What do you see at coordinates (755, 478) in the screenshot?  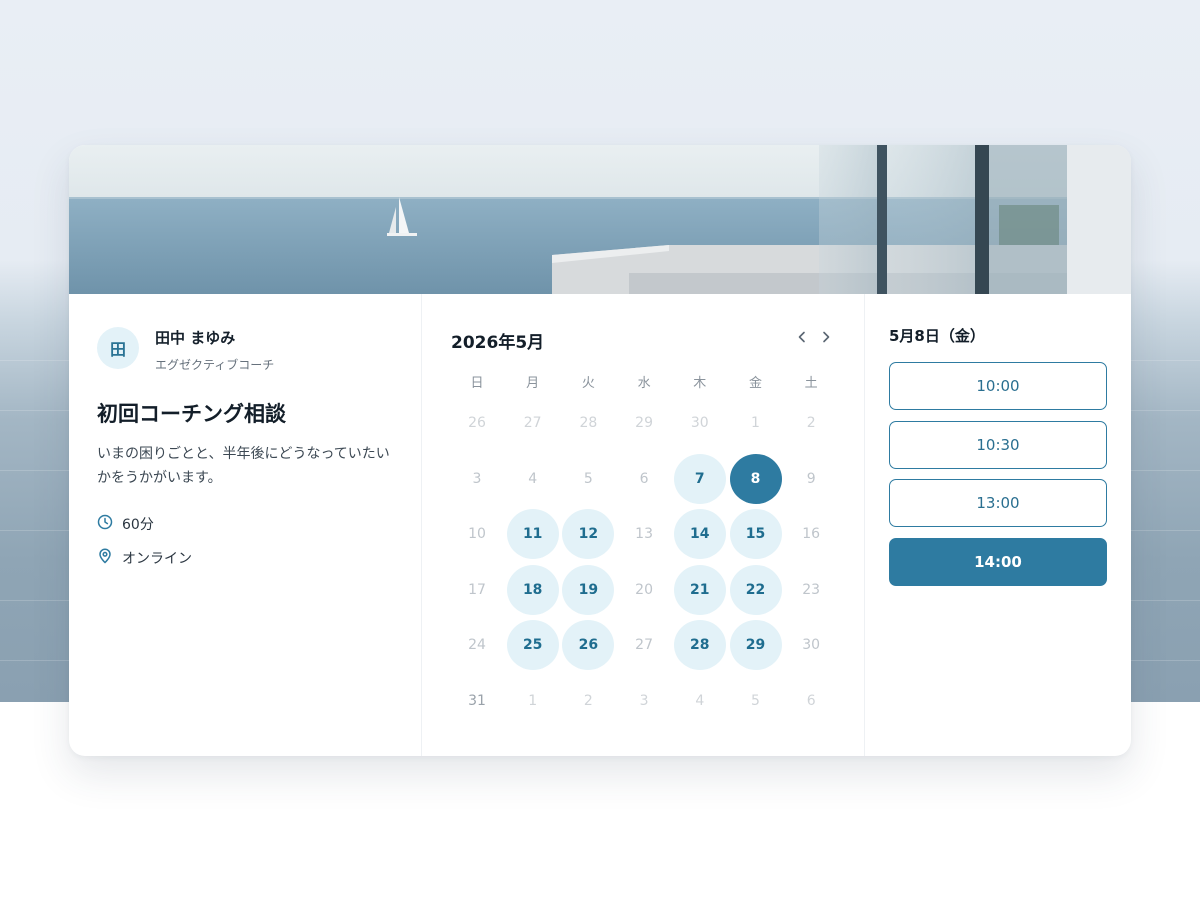 I see `calendar-day-selected: 8` at bounding box center [755, 478].